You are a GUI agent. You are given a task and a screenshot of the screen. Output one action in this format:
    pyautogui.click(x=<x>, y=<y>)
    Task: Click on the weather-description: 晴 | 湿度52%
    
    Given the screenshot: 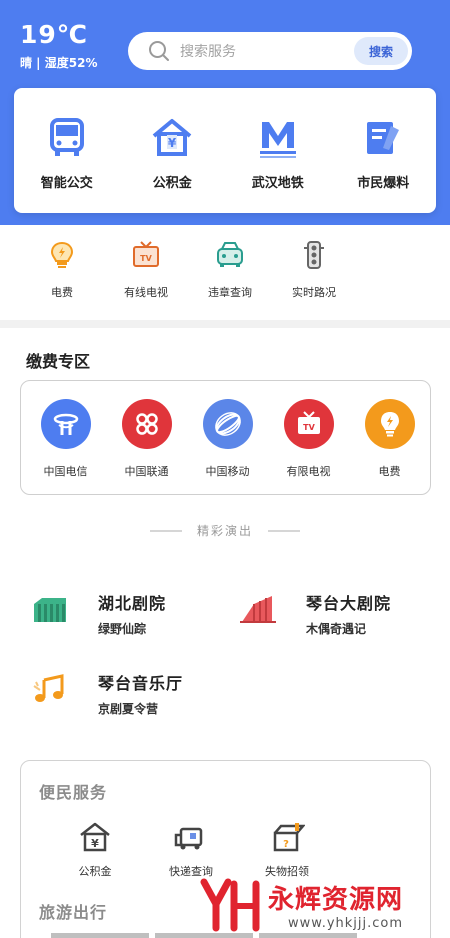 What is the action you would take?
    pyautogui.click(x=59, y=63)
    